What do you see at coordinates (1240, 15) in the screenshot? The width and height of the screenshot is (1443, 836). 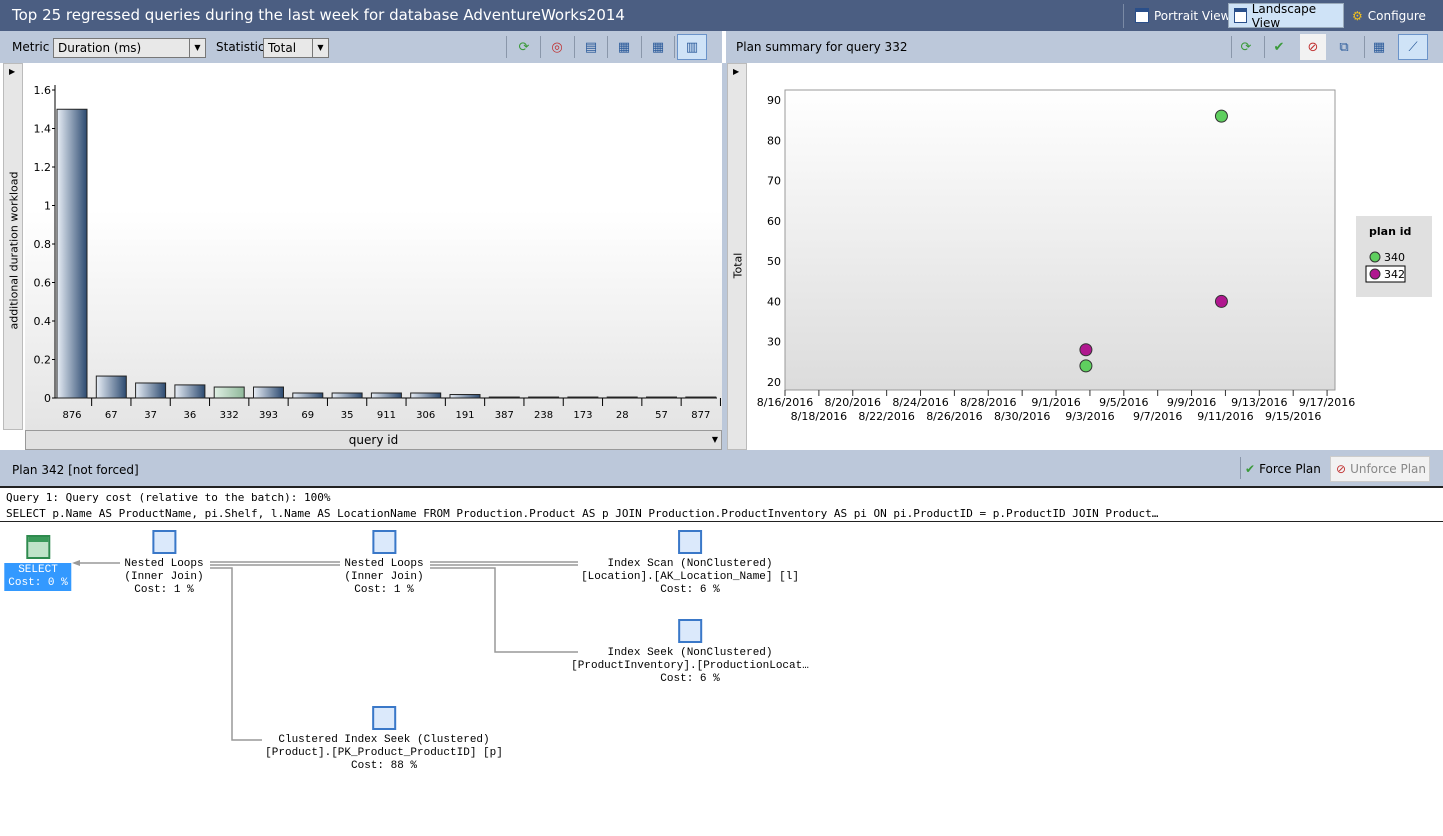 I see `landscape-view-icon` at bounding box center [1240, 15].